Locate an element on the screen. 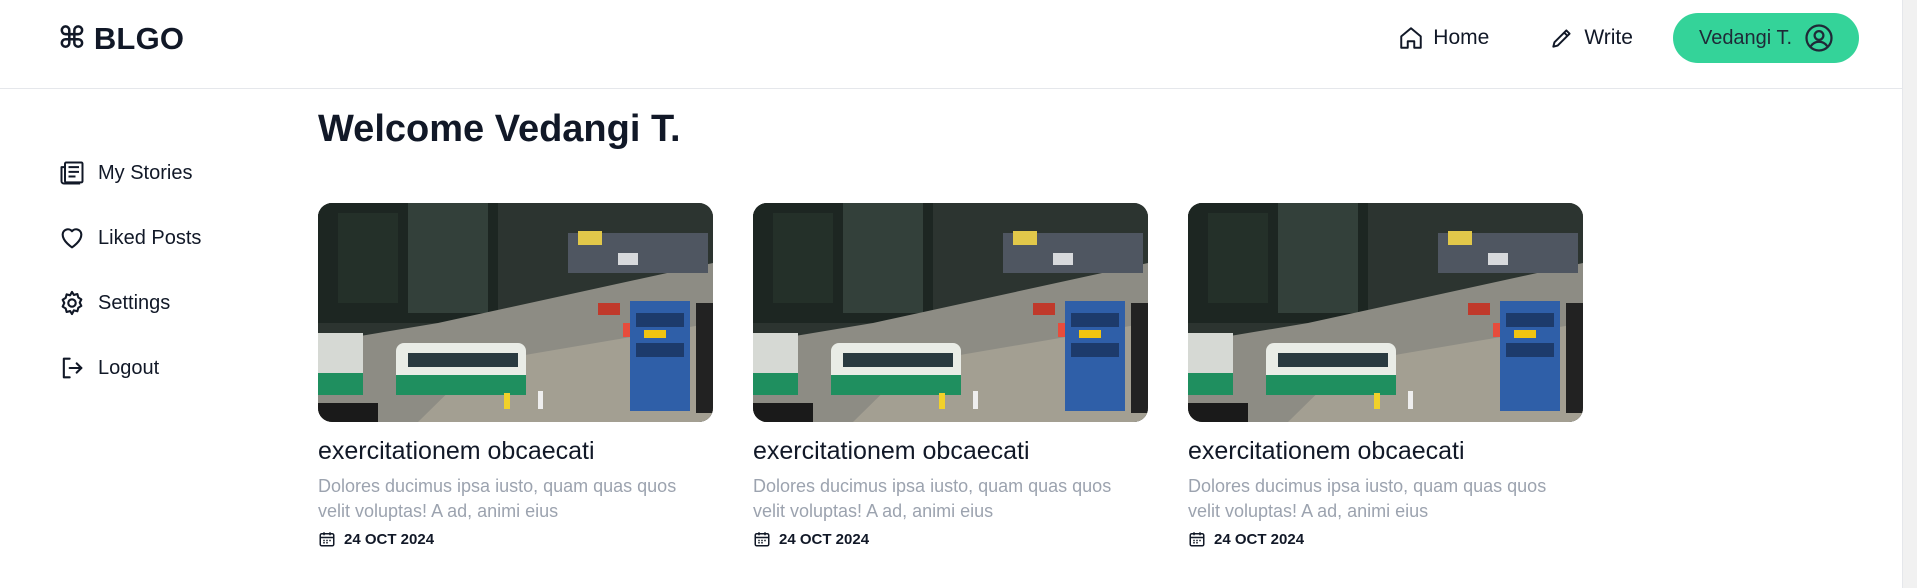 The height and width of the screenshot is (588, 1917). nav-write-link: Write is located at coordinates (1591, 38).